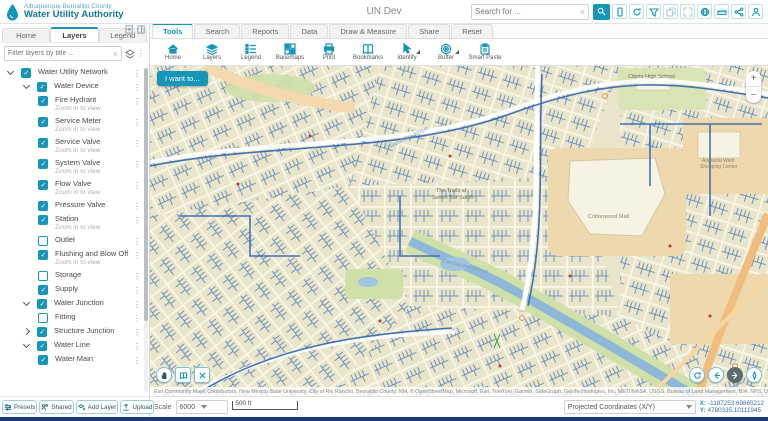 The height and width of the screenshot is (421, 768). What do you see at coordinates (629, 407) in the screenshot?
I see `coordinate-system-select: Projected Coordinates (X/Y)` at bounding box center [629, 407].